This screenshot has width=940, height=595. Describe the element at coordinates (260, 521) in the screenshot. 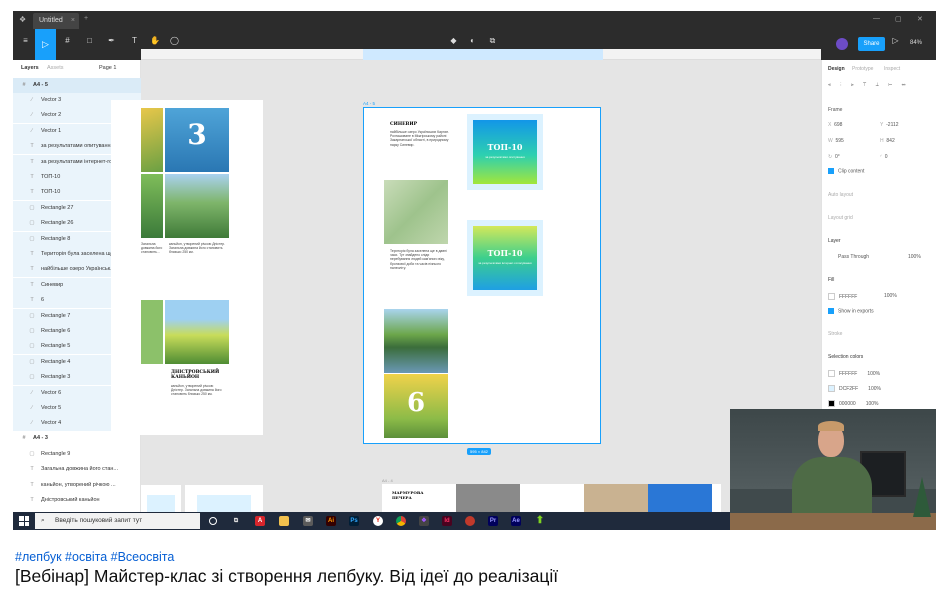

I see `pdf-app-icon: A` at that location.